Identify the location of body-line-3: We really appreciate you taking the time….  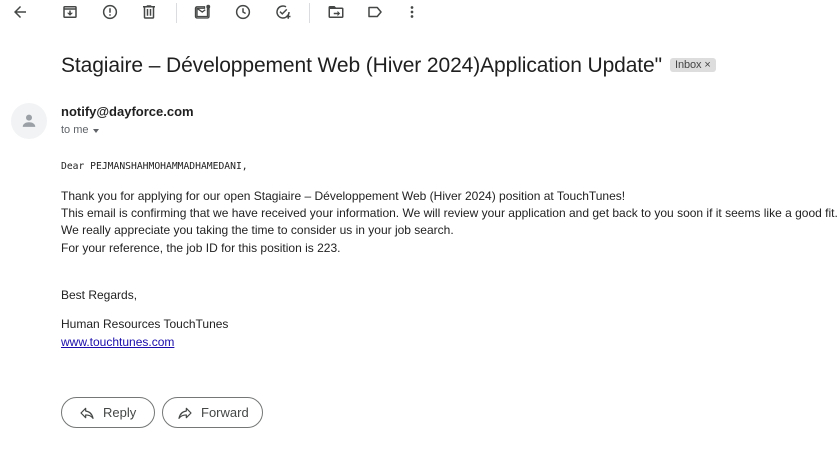
(257, 230).